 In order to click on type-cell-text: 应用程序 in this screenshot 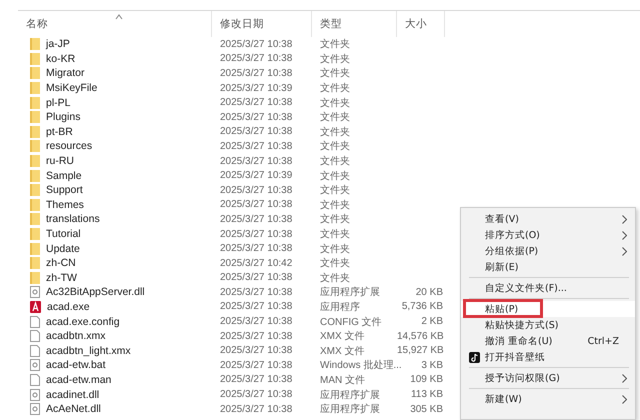, I will do `click(340, 307)`.